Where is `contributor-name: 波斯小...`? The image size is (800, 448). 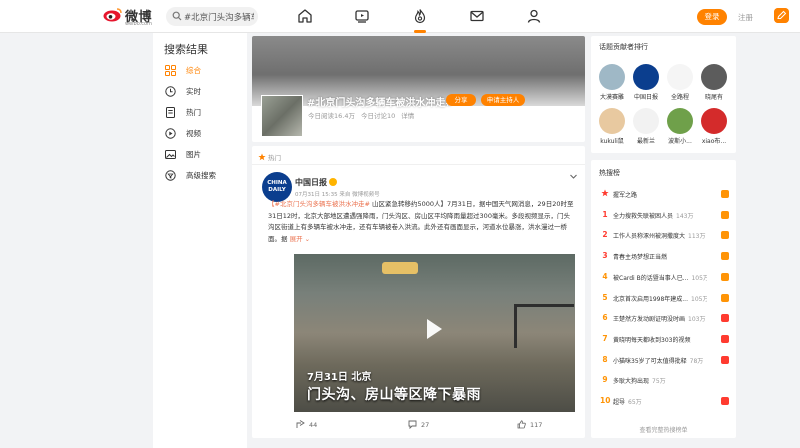 contributor-name: 波斯小... is located at coordinates (680, 140).